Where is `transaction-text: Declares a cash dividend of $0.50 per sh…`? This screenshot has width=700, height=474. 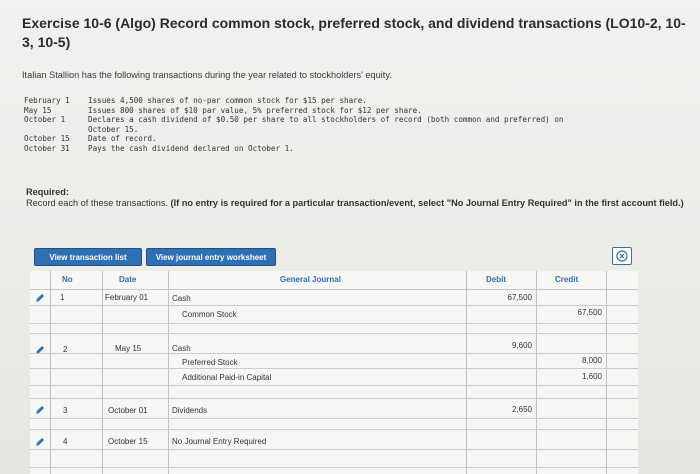 transaction-text: Declares a cash dividend of $0.50 per sh… is located at coordinates (326, 120).